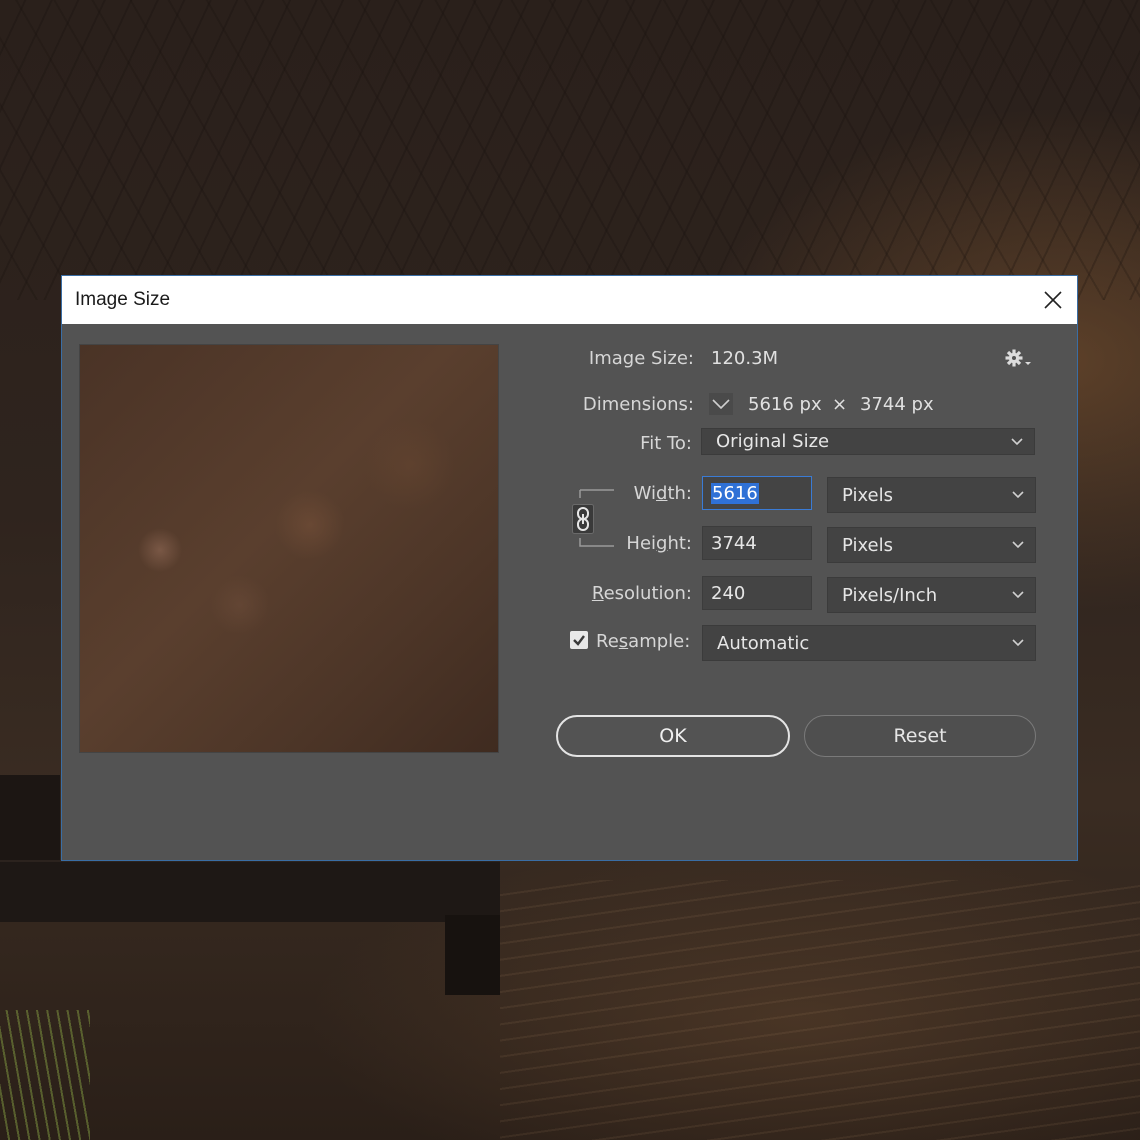  I want to click on settings-button, so click(1019, 359).